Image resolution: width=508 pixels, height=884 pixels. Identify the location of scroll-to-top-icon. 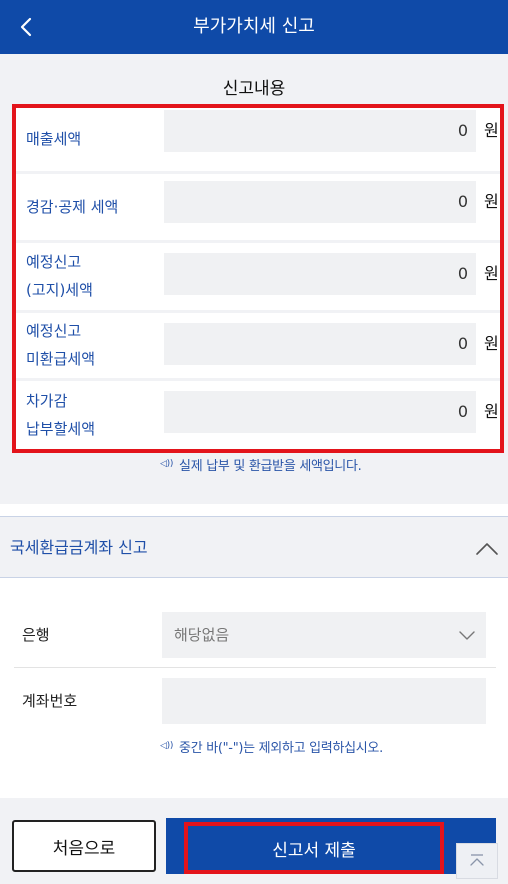
(477, 860).